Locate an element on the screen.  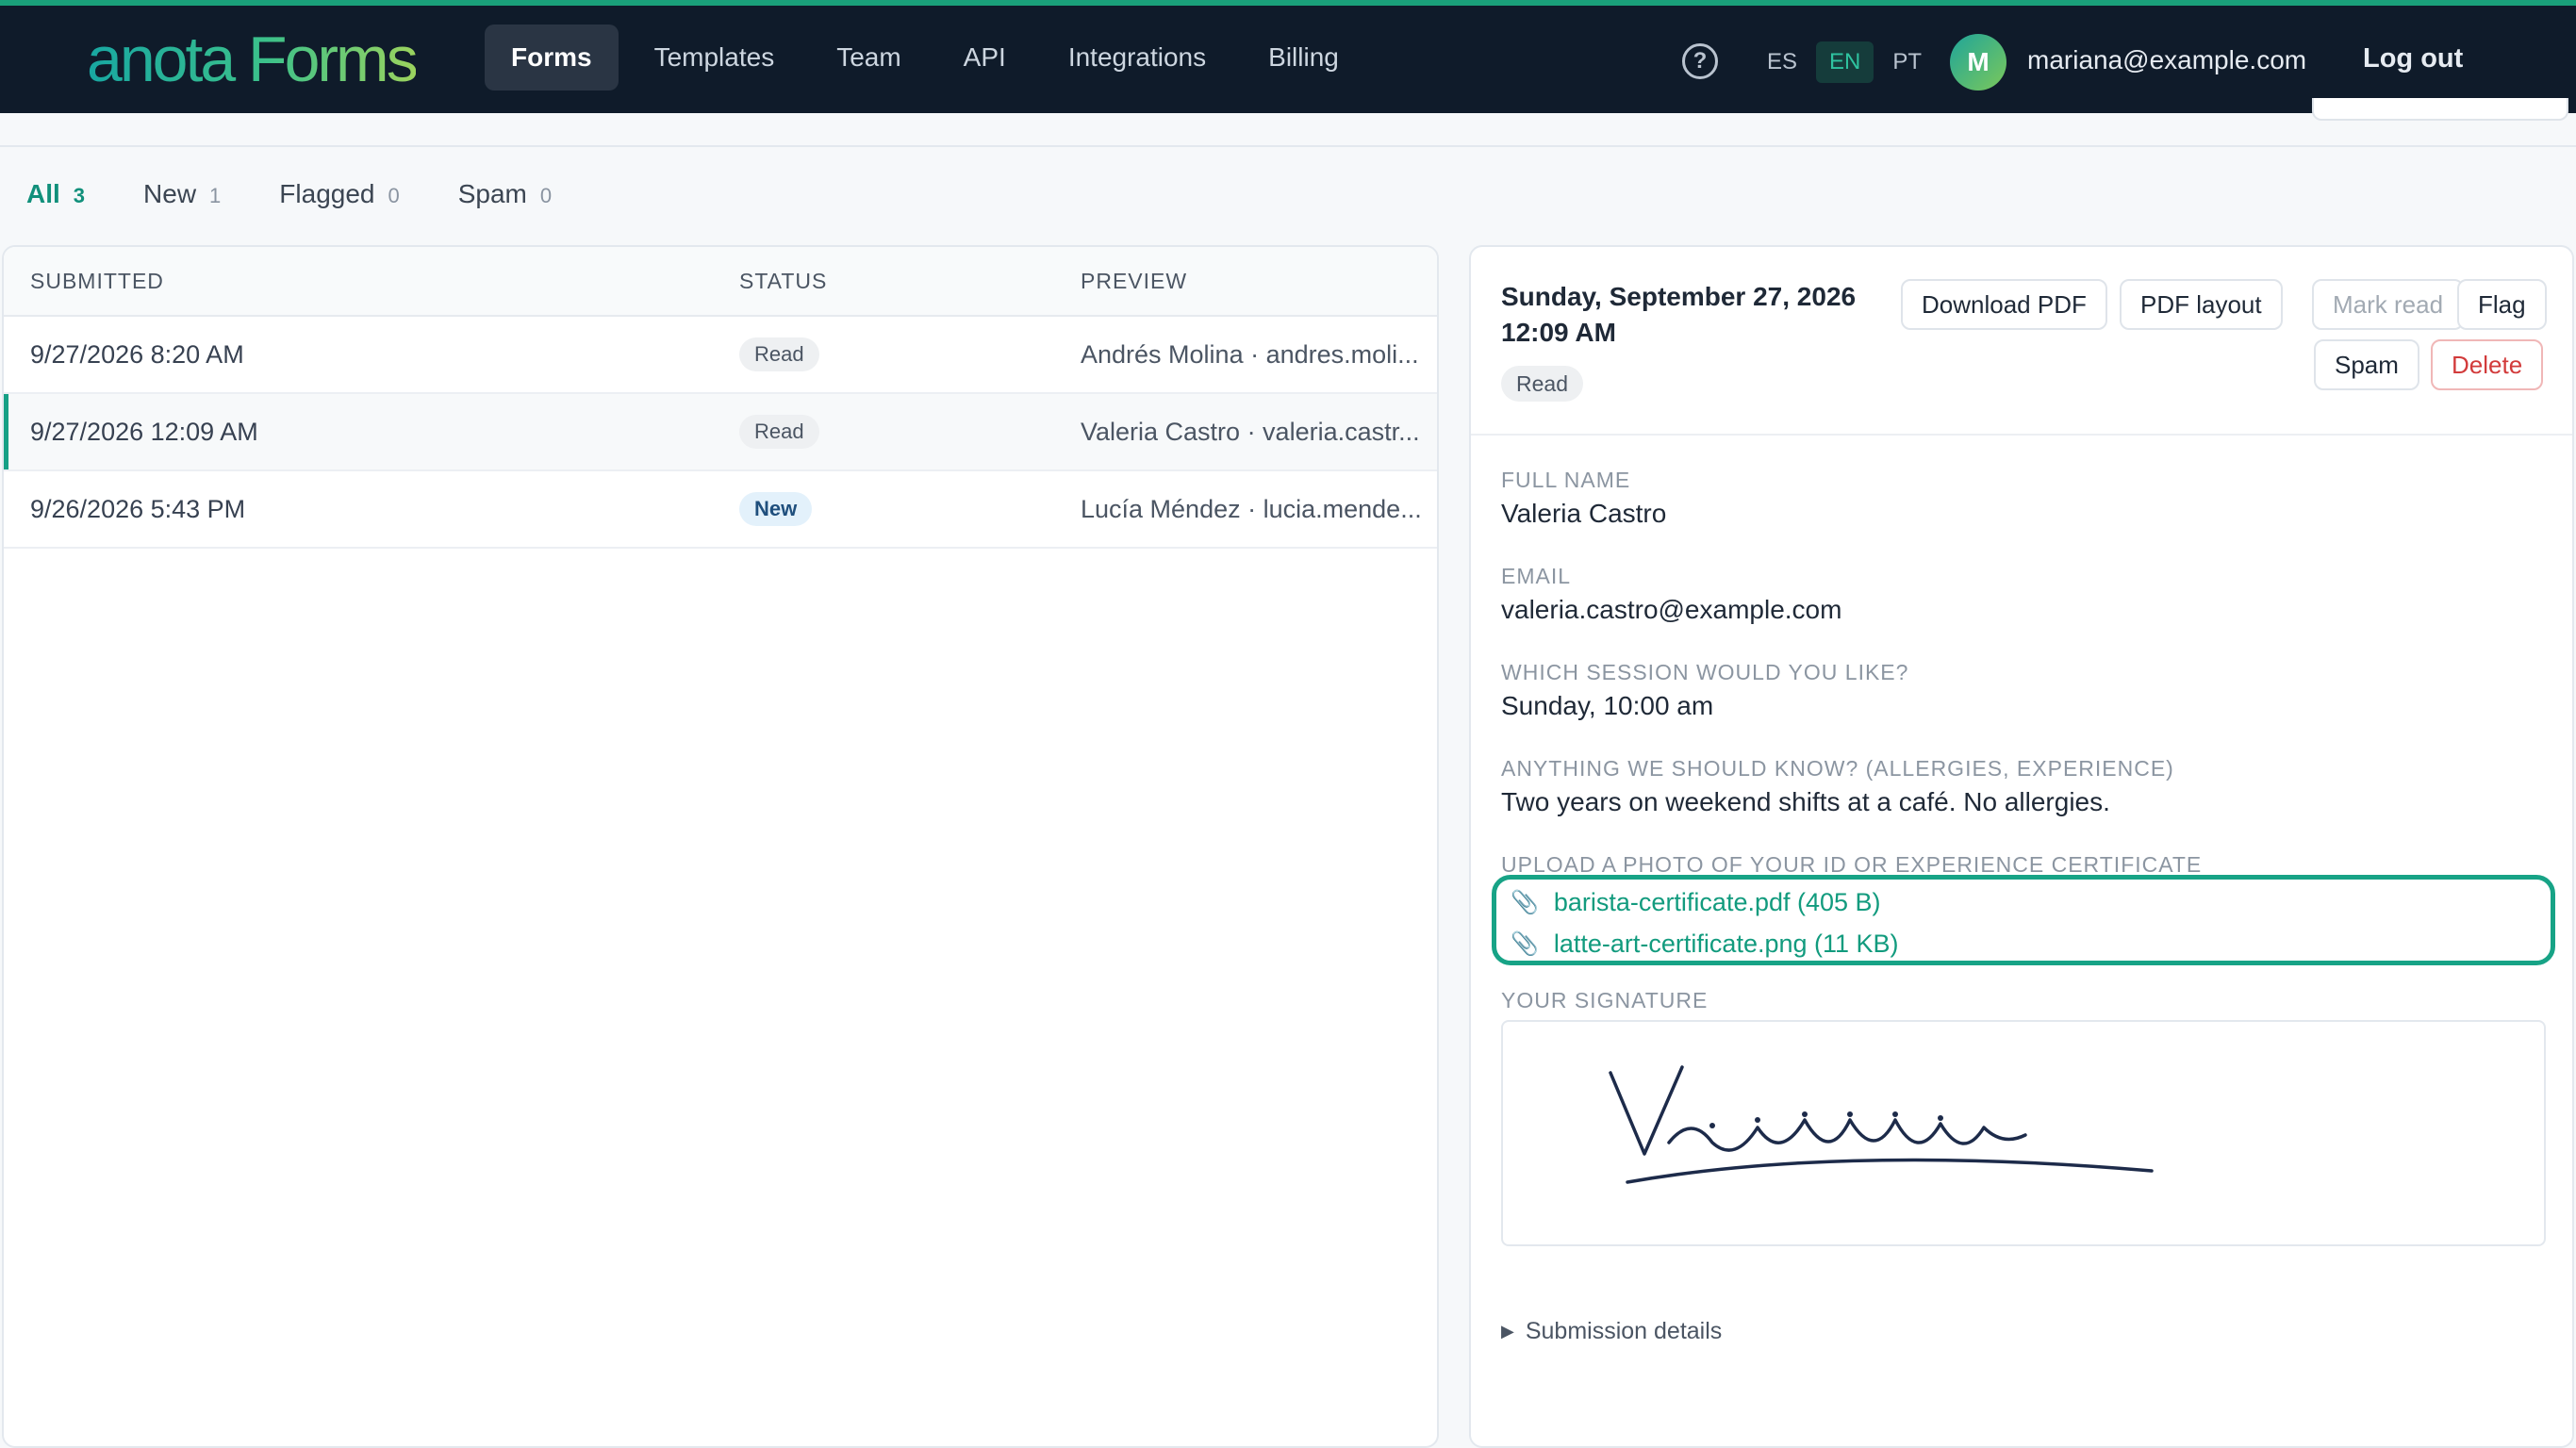
submission-details-toggle: ▶ Submission details is located at coordinates (1611, 1331).